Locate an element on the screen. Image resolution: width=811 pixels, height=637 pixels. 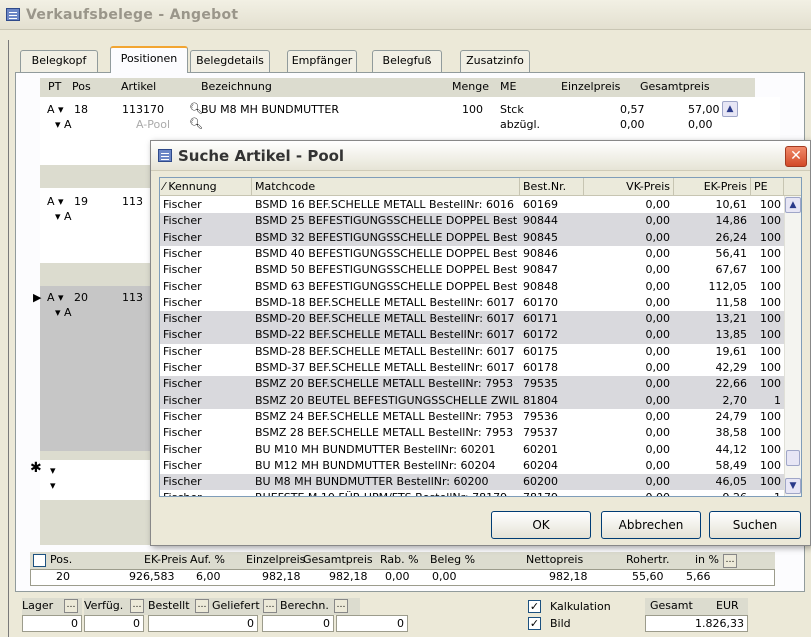
menge-field: 100 is located at coordinates (472, 109).